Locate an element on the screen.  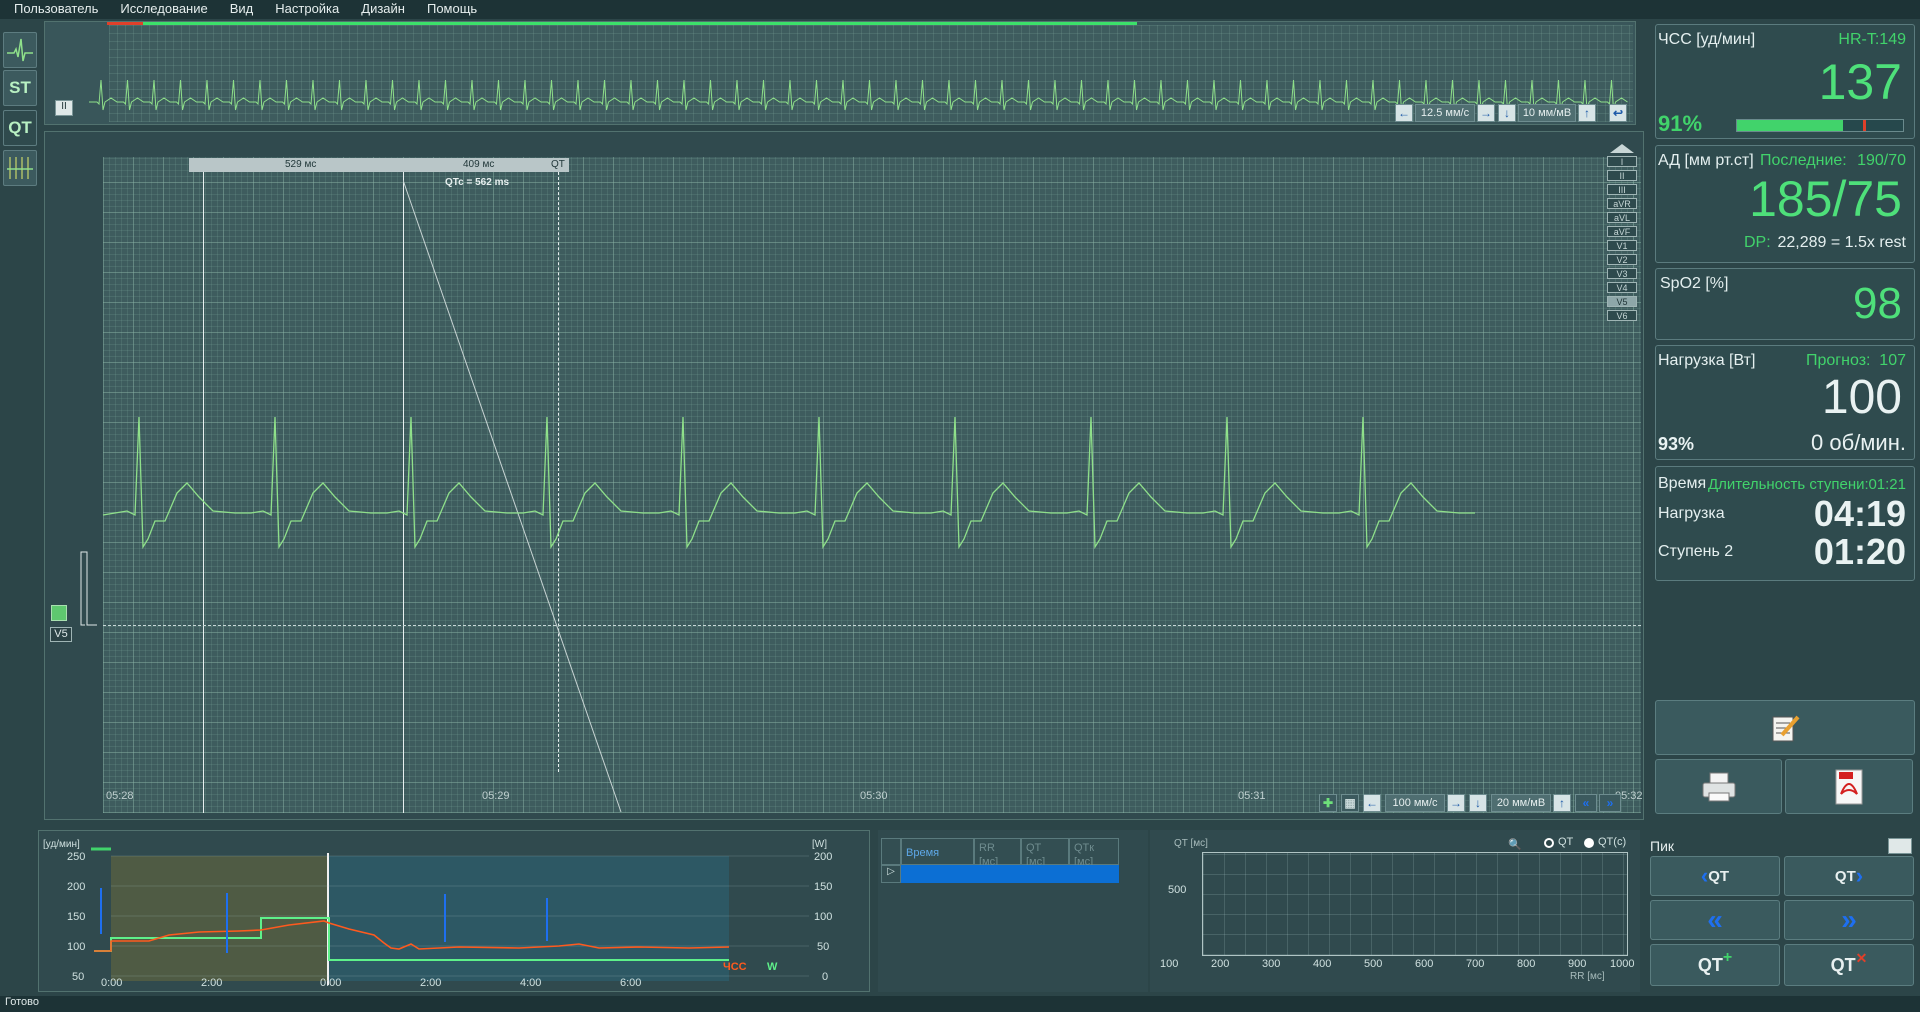
notes-button is located at coordinates (1785, 727).